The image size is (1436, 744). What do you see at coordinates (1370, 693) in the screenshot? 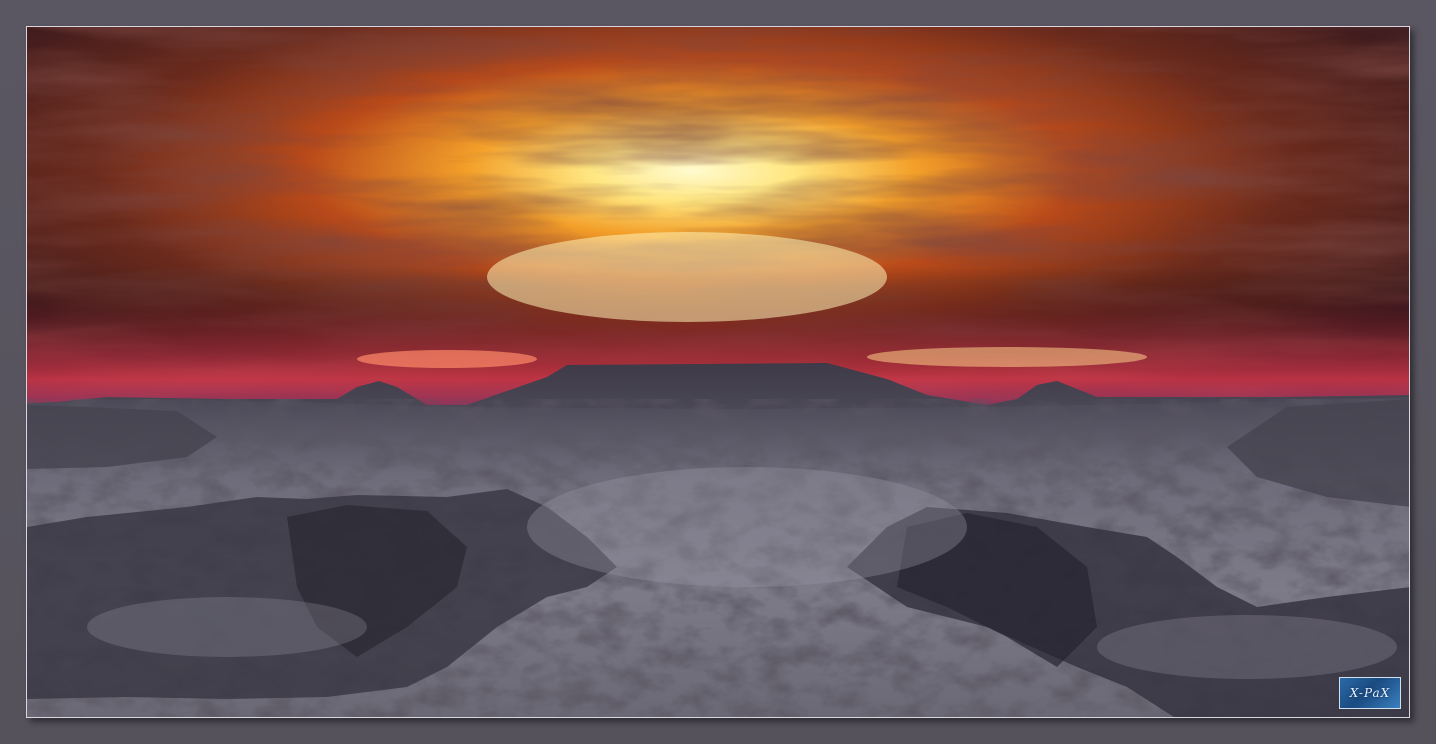
I see `artist-watermark-logo: X-PaX` at bounding box center [1370, 693].